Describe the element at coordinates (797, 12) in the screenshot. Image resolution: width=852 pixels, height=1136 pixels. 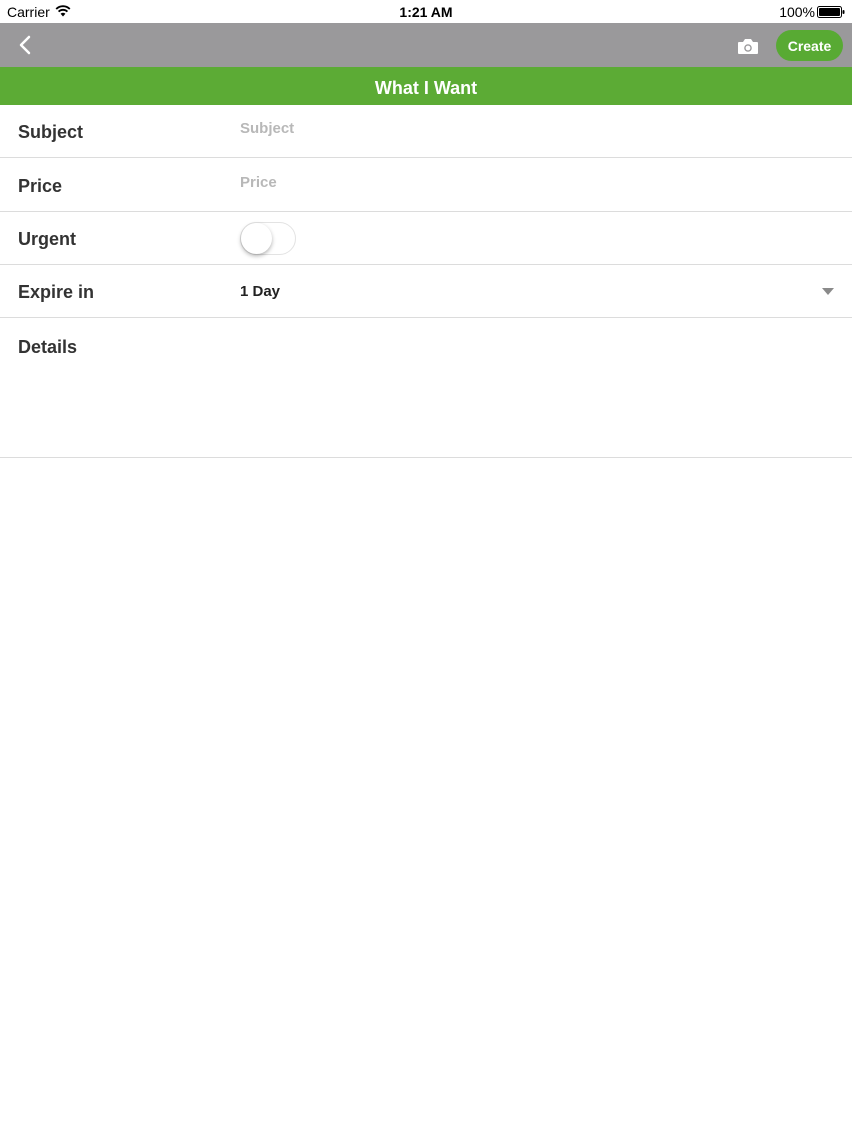
I see `battery-percent: 100%` at that location.